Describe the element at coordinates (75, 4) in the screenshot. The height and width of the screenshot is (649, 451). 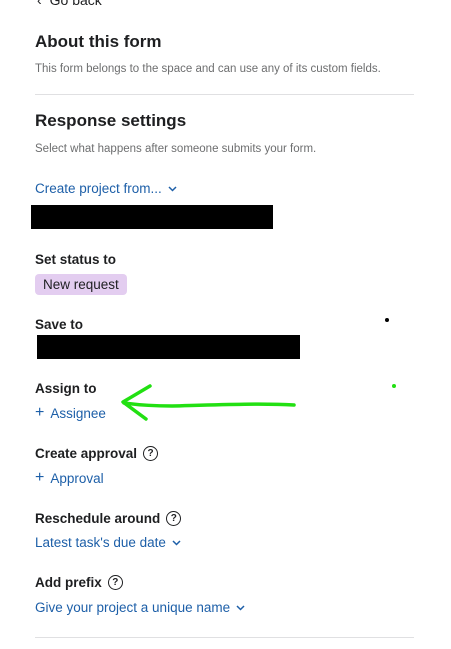
I see `go-back-label: Go back` at that location.